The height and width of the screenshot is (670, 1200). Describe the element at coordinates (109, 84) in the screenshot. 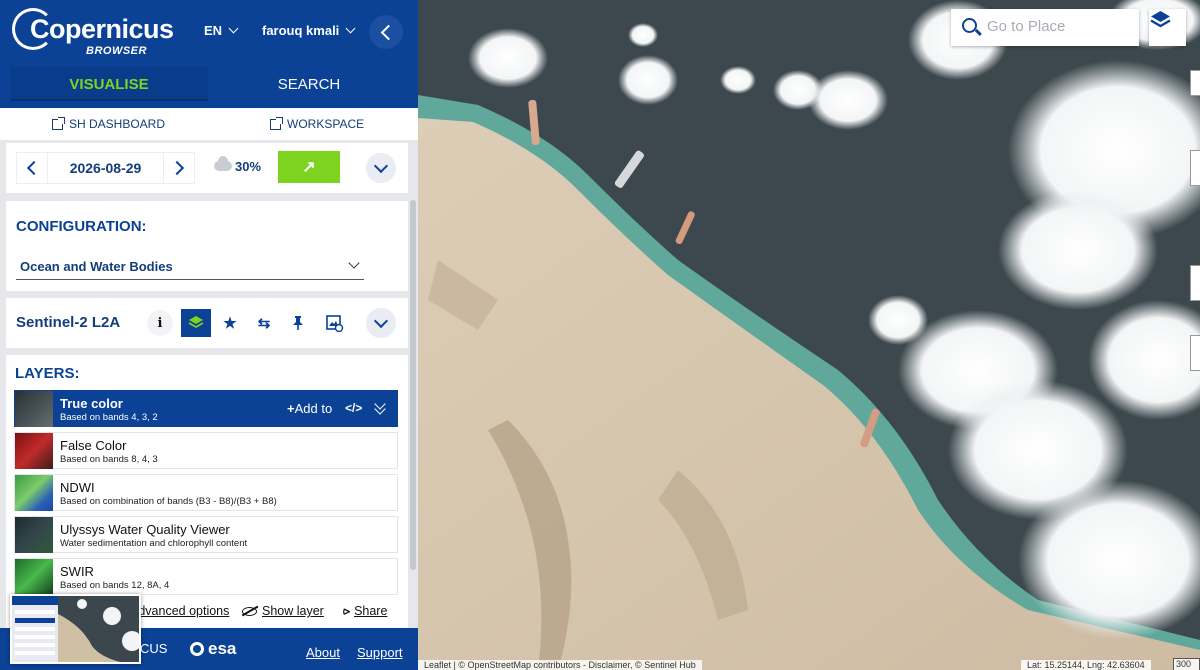

I see `tab-visualise: VISUALISE` at that location.